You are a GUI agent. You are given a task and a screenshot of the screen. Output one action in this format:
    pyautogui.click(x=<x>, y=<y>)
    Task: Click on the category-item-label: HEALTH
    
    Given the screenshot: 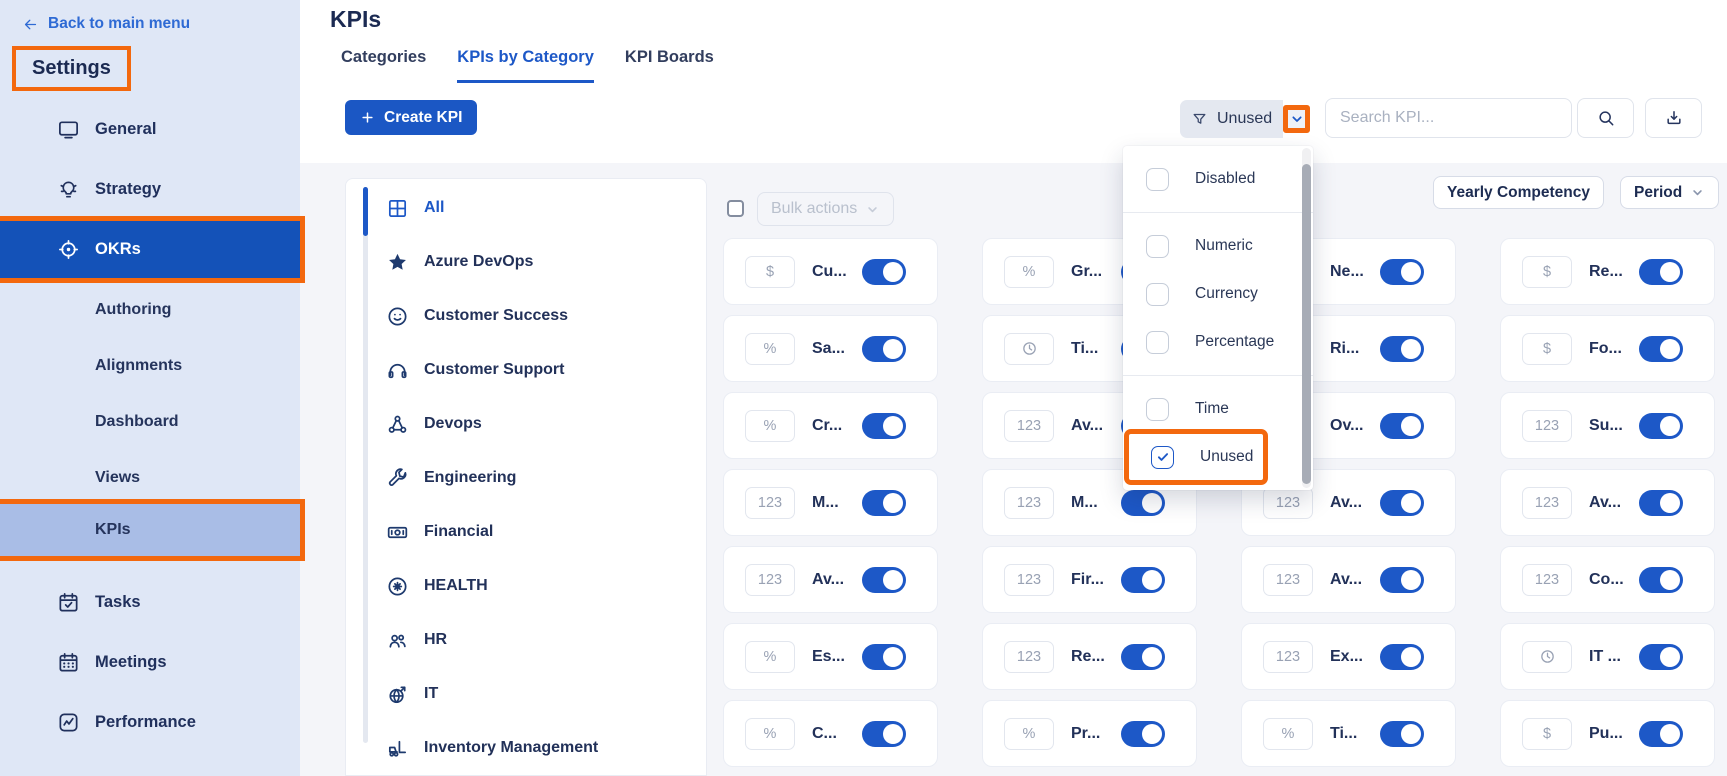 What is the action you would take?
    pyautogui.click(x=456, y=585)
    